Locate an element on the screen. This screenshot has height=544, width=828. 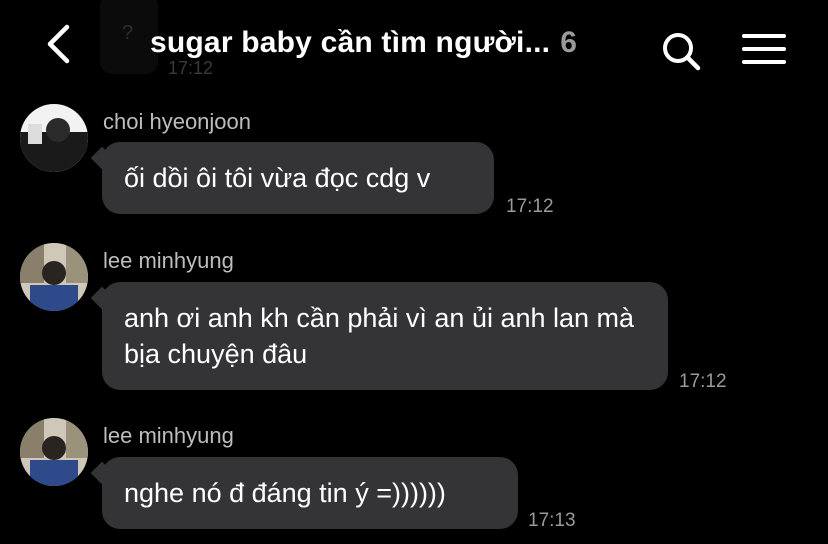
message-text: nghe nó đ đáng tin ý =)))))) is located at coordinates (285, 493).